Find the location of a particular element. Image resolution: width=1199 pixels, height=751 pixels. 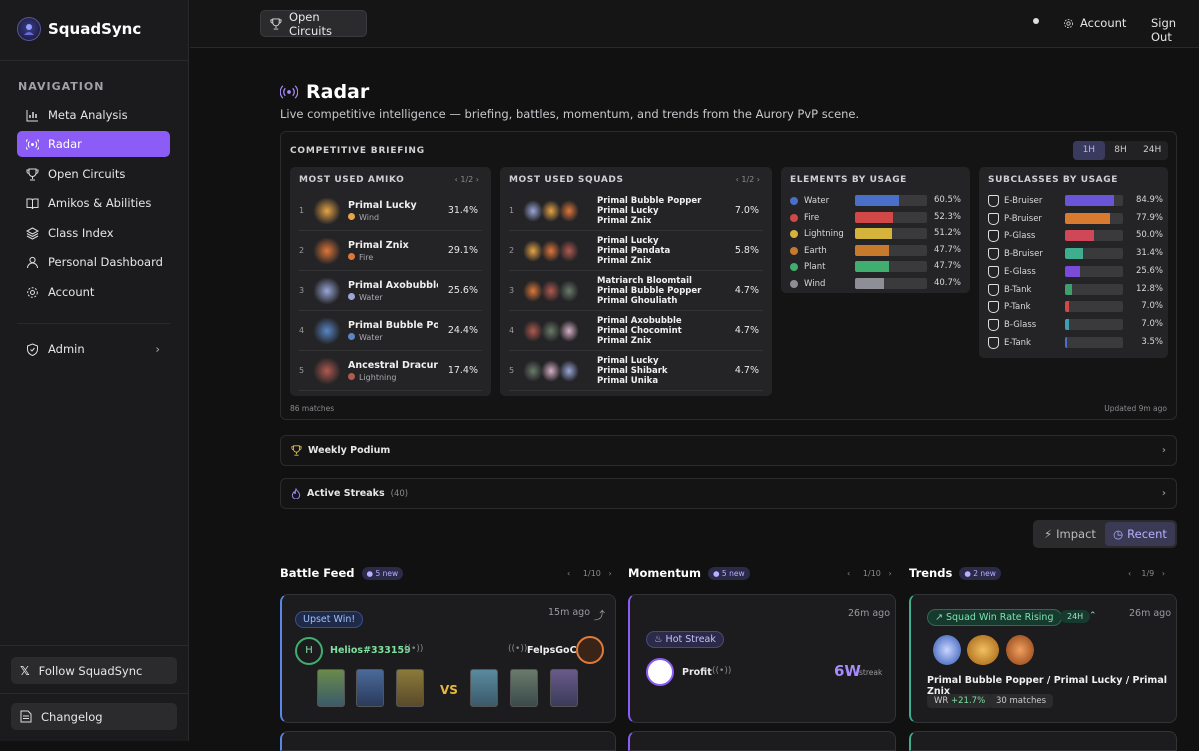

team-card is located at coordinates (484, 688).